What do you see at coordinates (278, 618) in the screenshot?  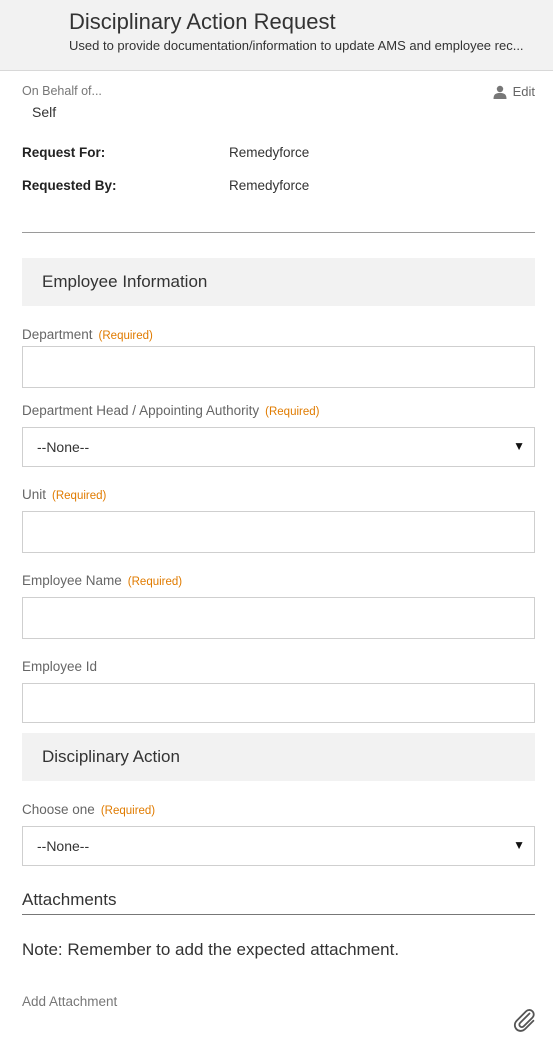 I see `employee-name-input` at bounding box center [278, 618].